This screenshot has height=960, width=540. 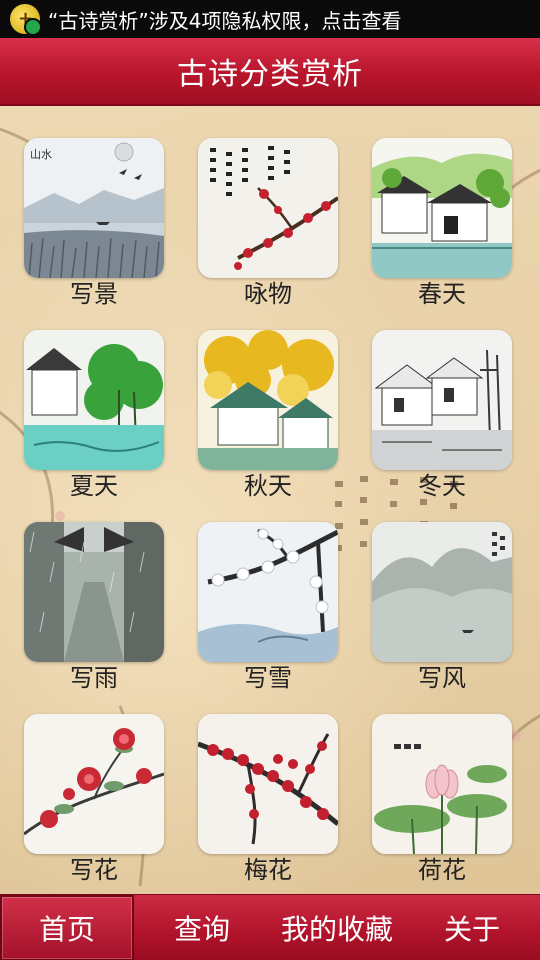 I want to click on category-label: 秋天, so click(x=268, y=486).